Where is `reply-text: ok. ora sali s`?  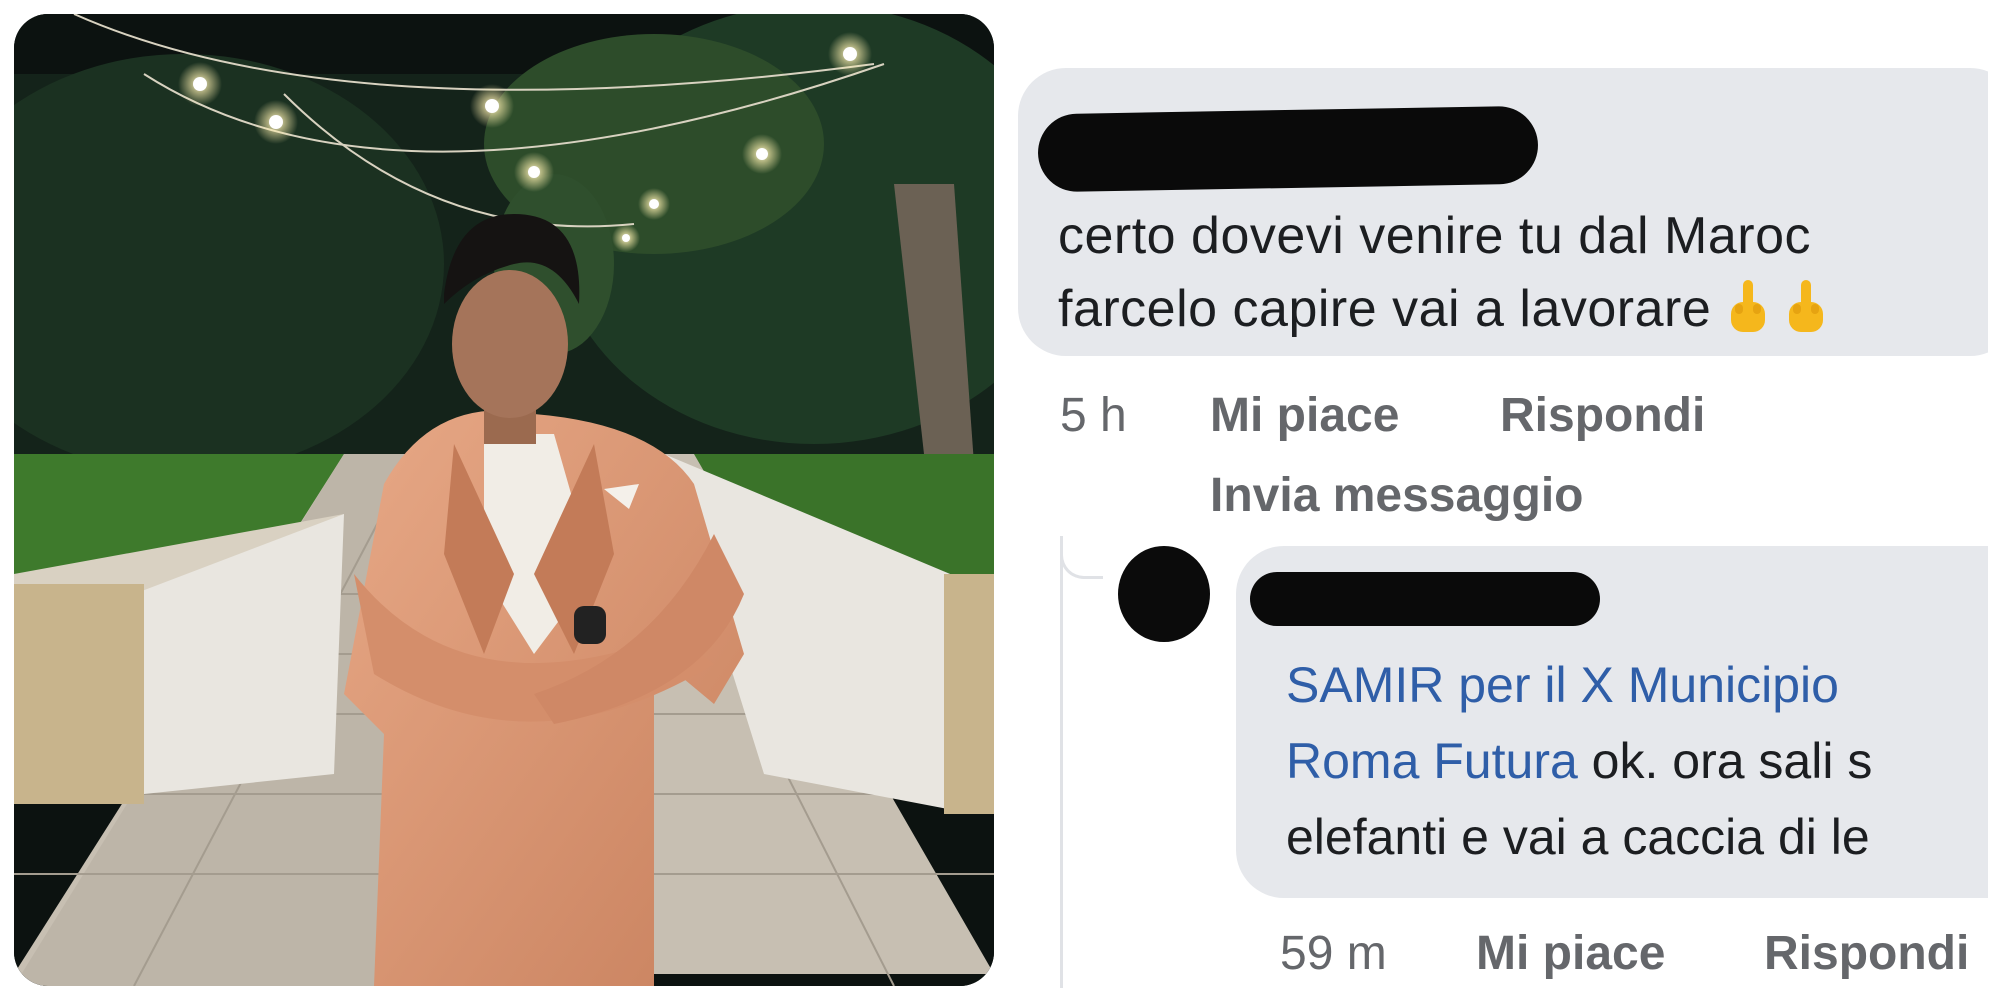
reply-text: ok. ora sali s is located at coordinates (1725, 761).